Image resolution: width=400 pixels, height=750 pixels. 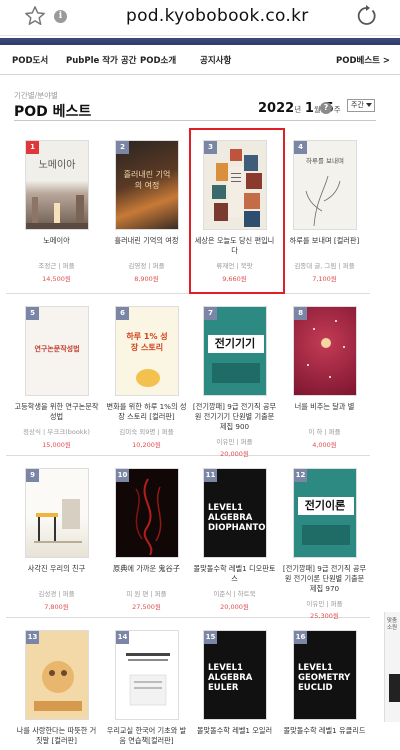 I want to click on rank-badge: 14, so click(x=122, y=637).